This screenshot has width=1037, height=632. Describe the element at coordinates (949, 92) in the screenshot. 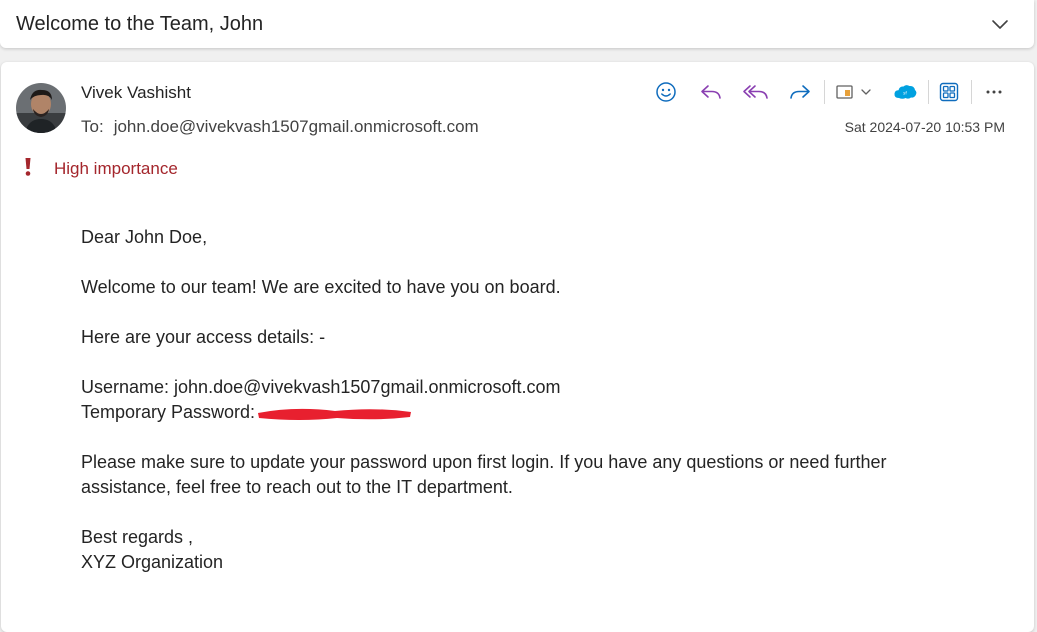

I see `apps-icon` at that location.